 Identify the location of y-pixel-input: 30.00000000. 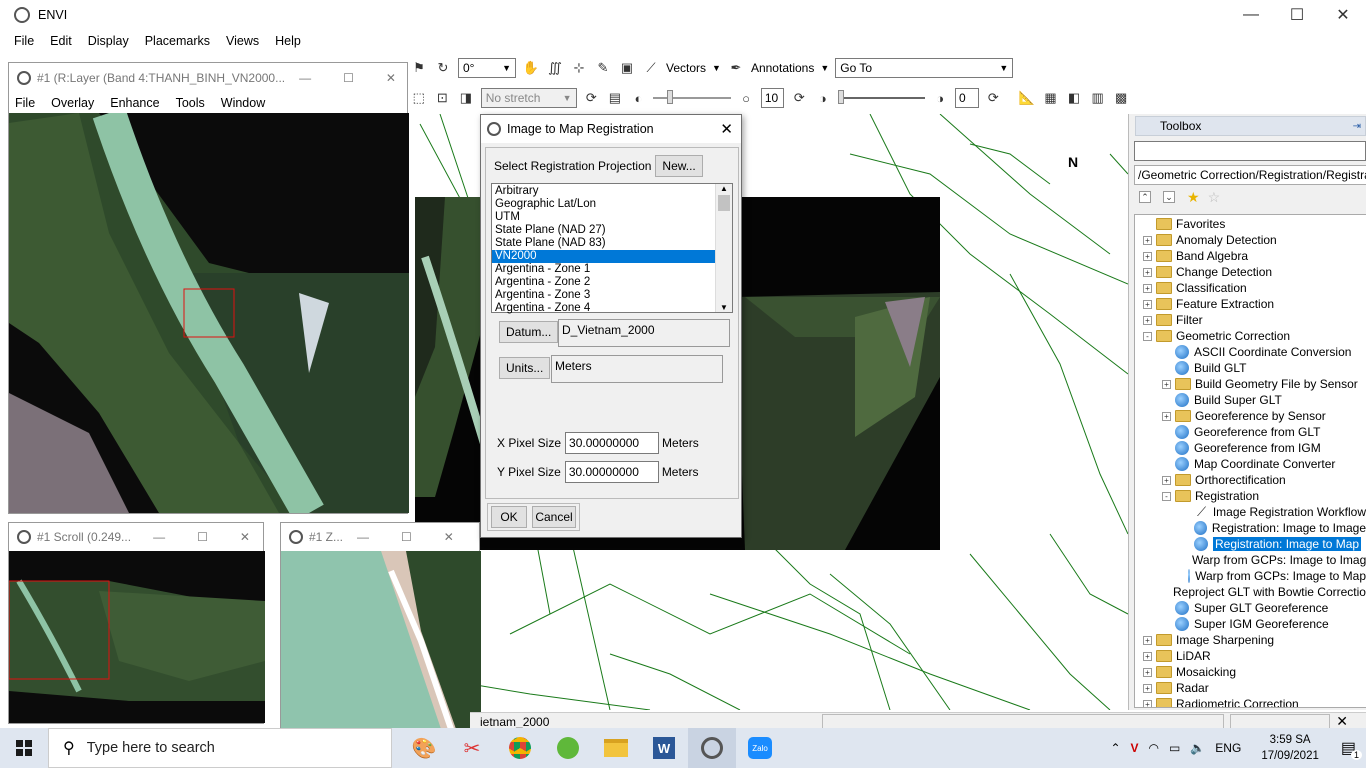
(611, 472).